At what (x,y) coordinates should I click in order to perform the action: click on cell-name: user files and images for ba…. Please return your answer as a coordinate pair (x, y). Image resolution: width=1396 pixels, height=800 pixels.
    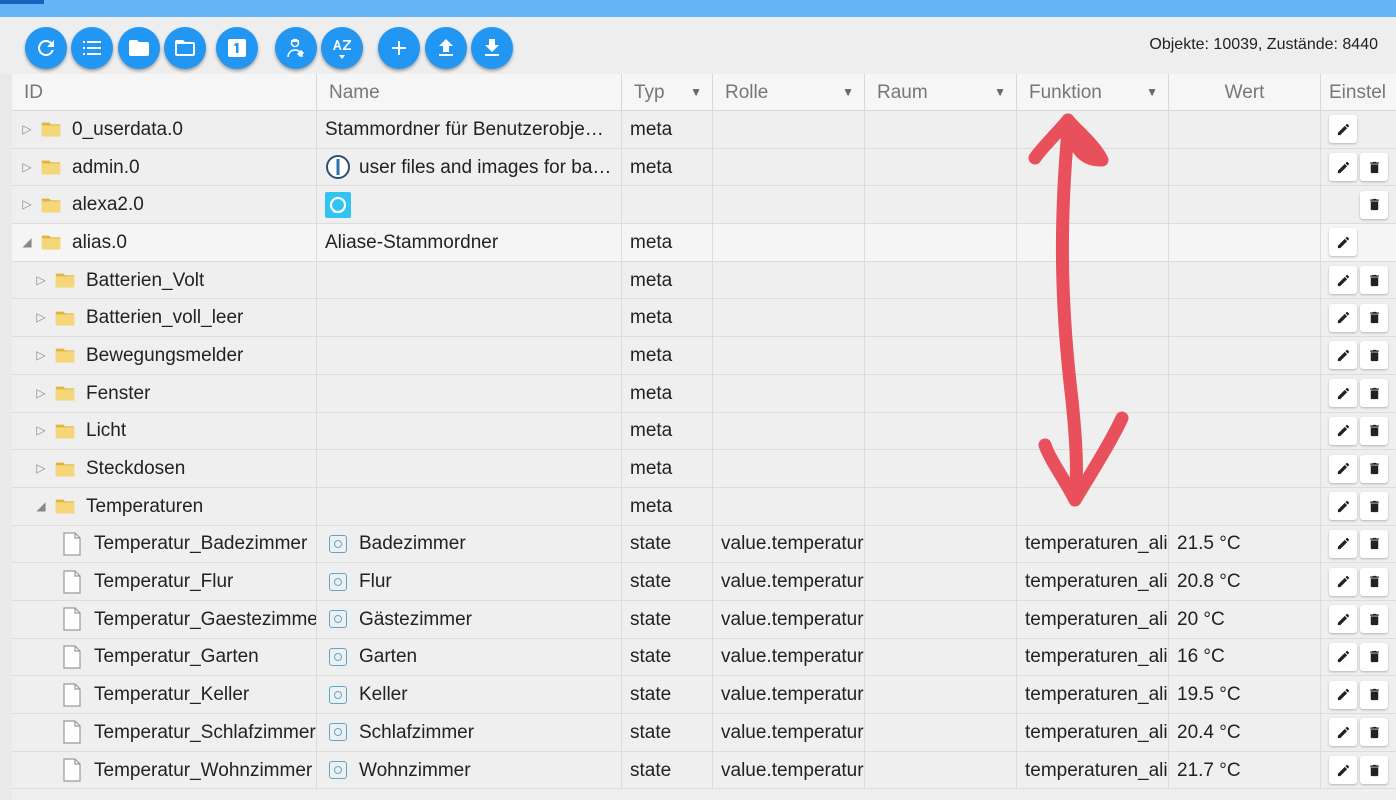
    Looking at the image, I should click on (469, 167).